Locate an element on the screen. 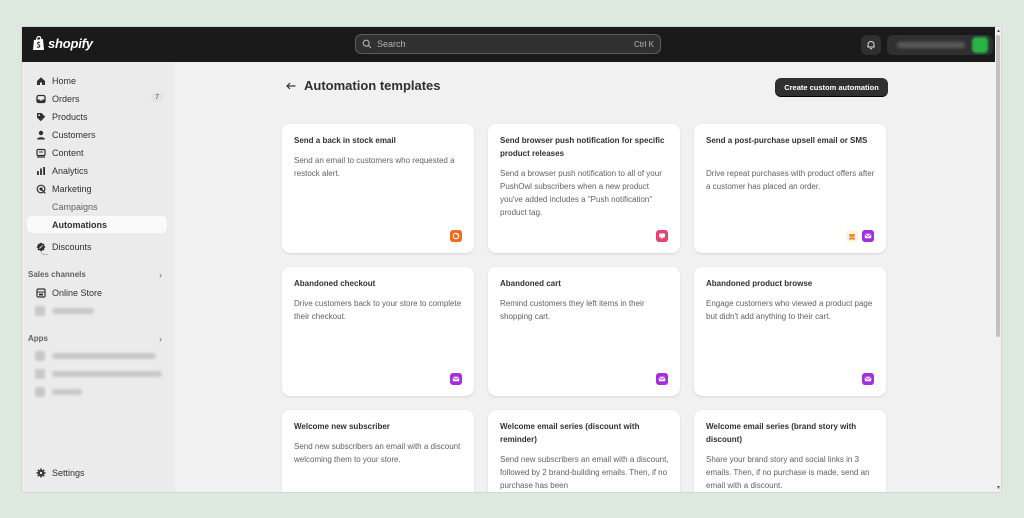  orders-count-badge: 7 is located at coordinates (157, 97).